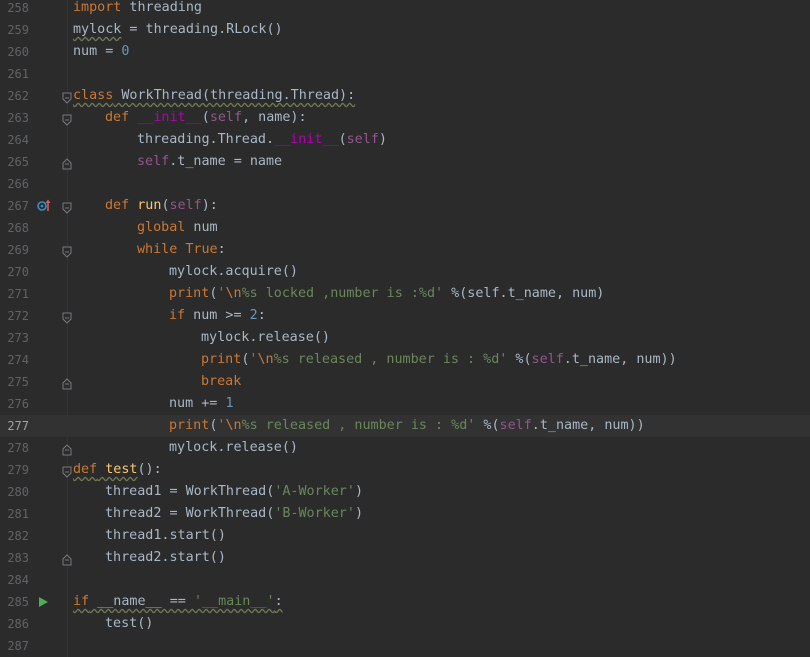 This screenshot has height=657, width=810. What do you see at coordinates (234, 514) in the screenshot?
I see `code-text: thread2 = WorkThread('B-Worker')` at bounding box center [234, 514].